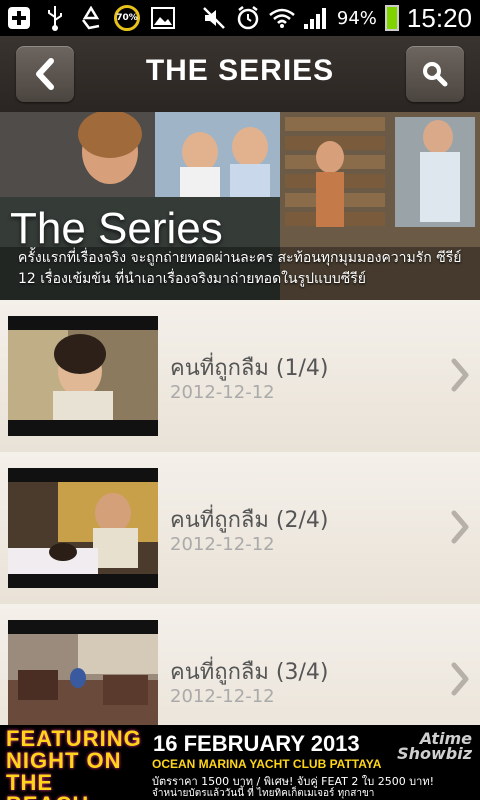 The height and width of the screenshot is (800, 480). I want to click on wifi-icon, so click(282, 18).